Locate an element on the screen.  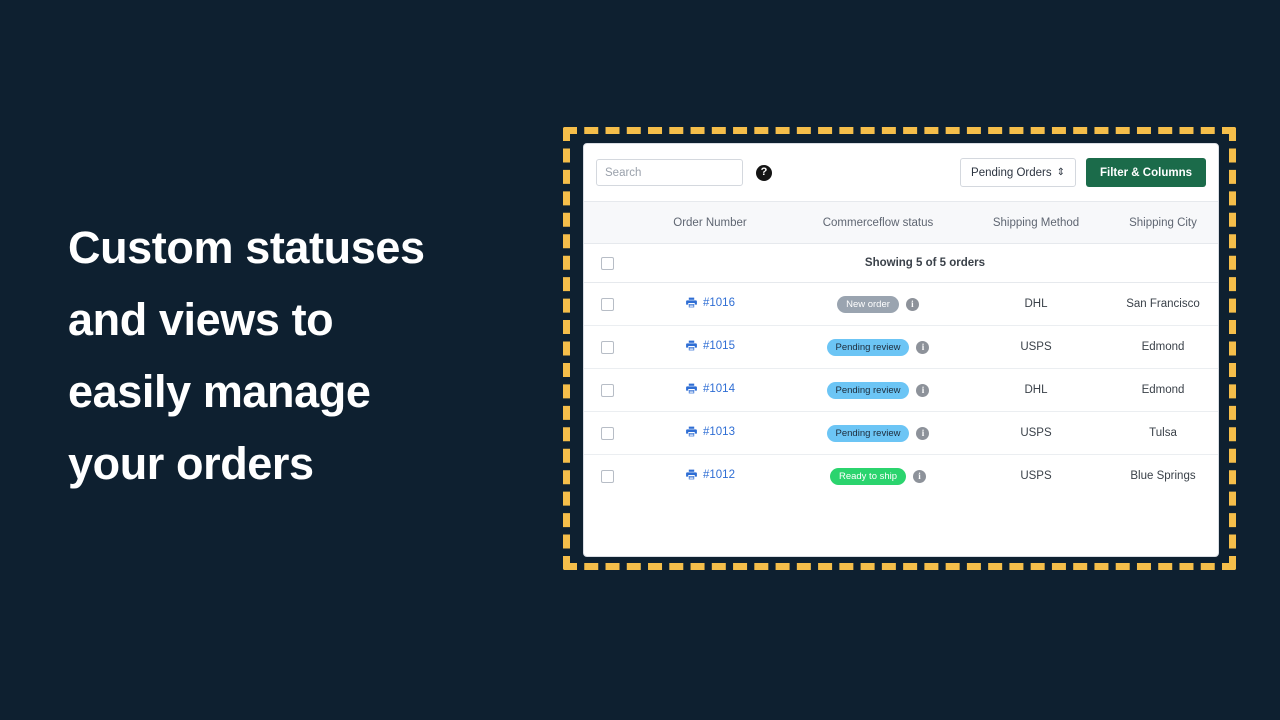
shipping-city-cell: Tulsa is located at coordinates (1162, 433).